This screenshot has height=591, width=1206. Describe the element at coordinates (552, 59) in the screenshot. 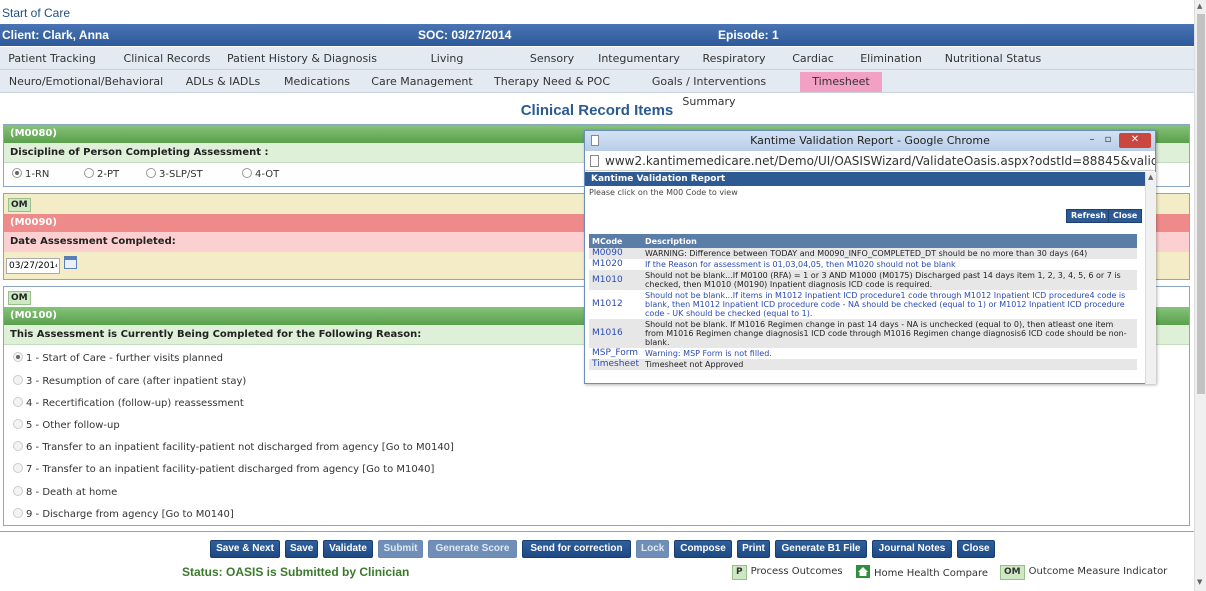

I see `tab-sensory: Sensory` at that location.